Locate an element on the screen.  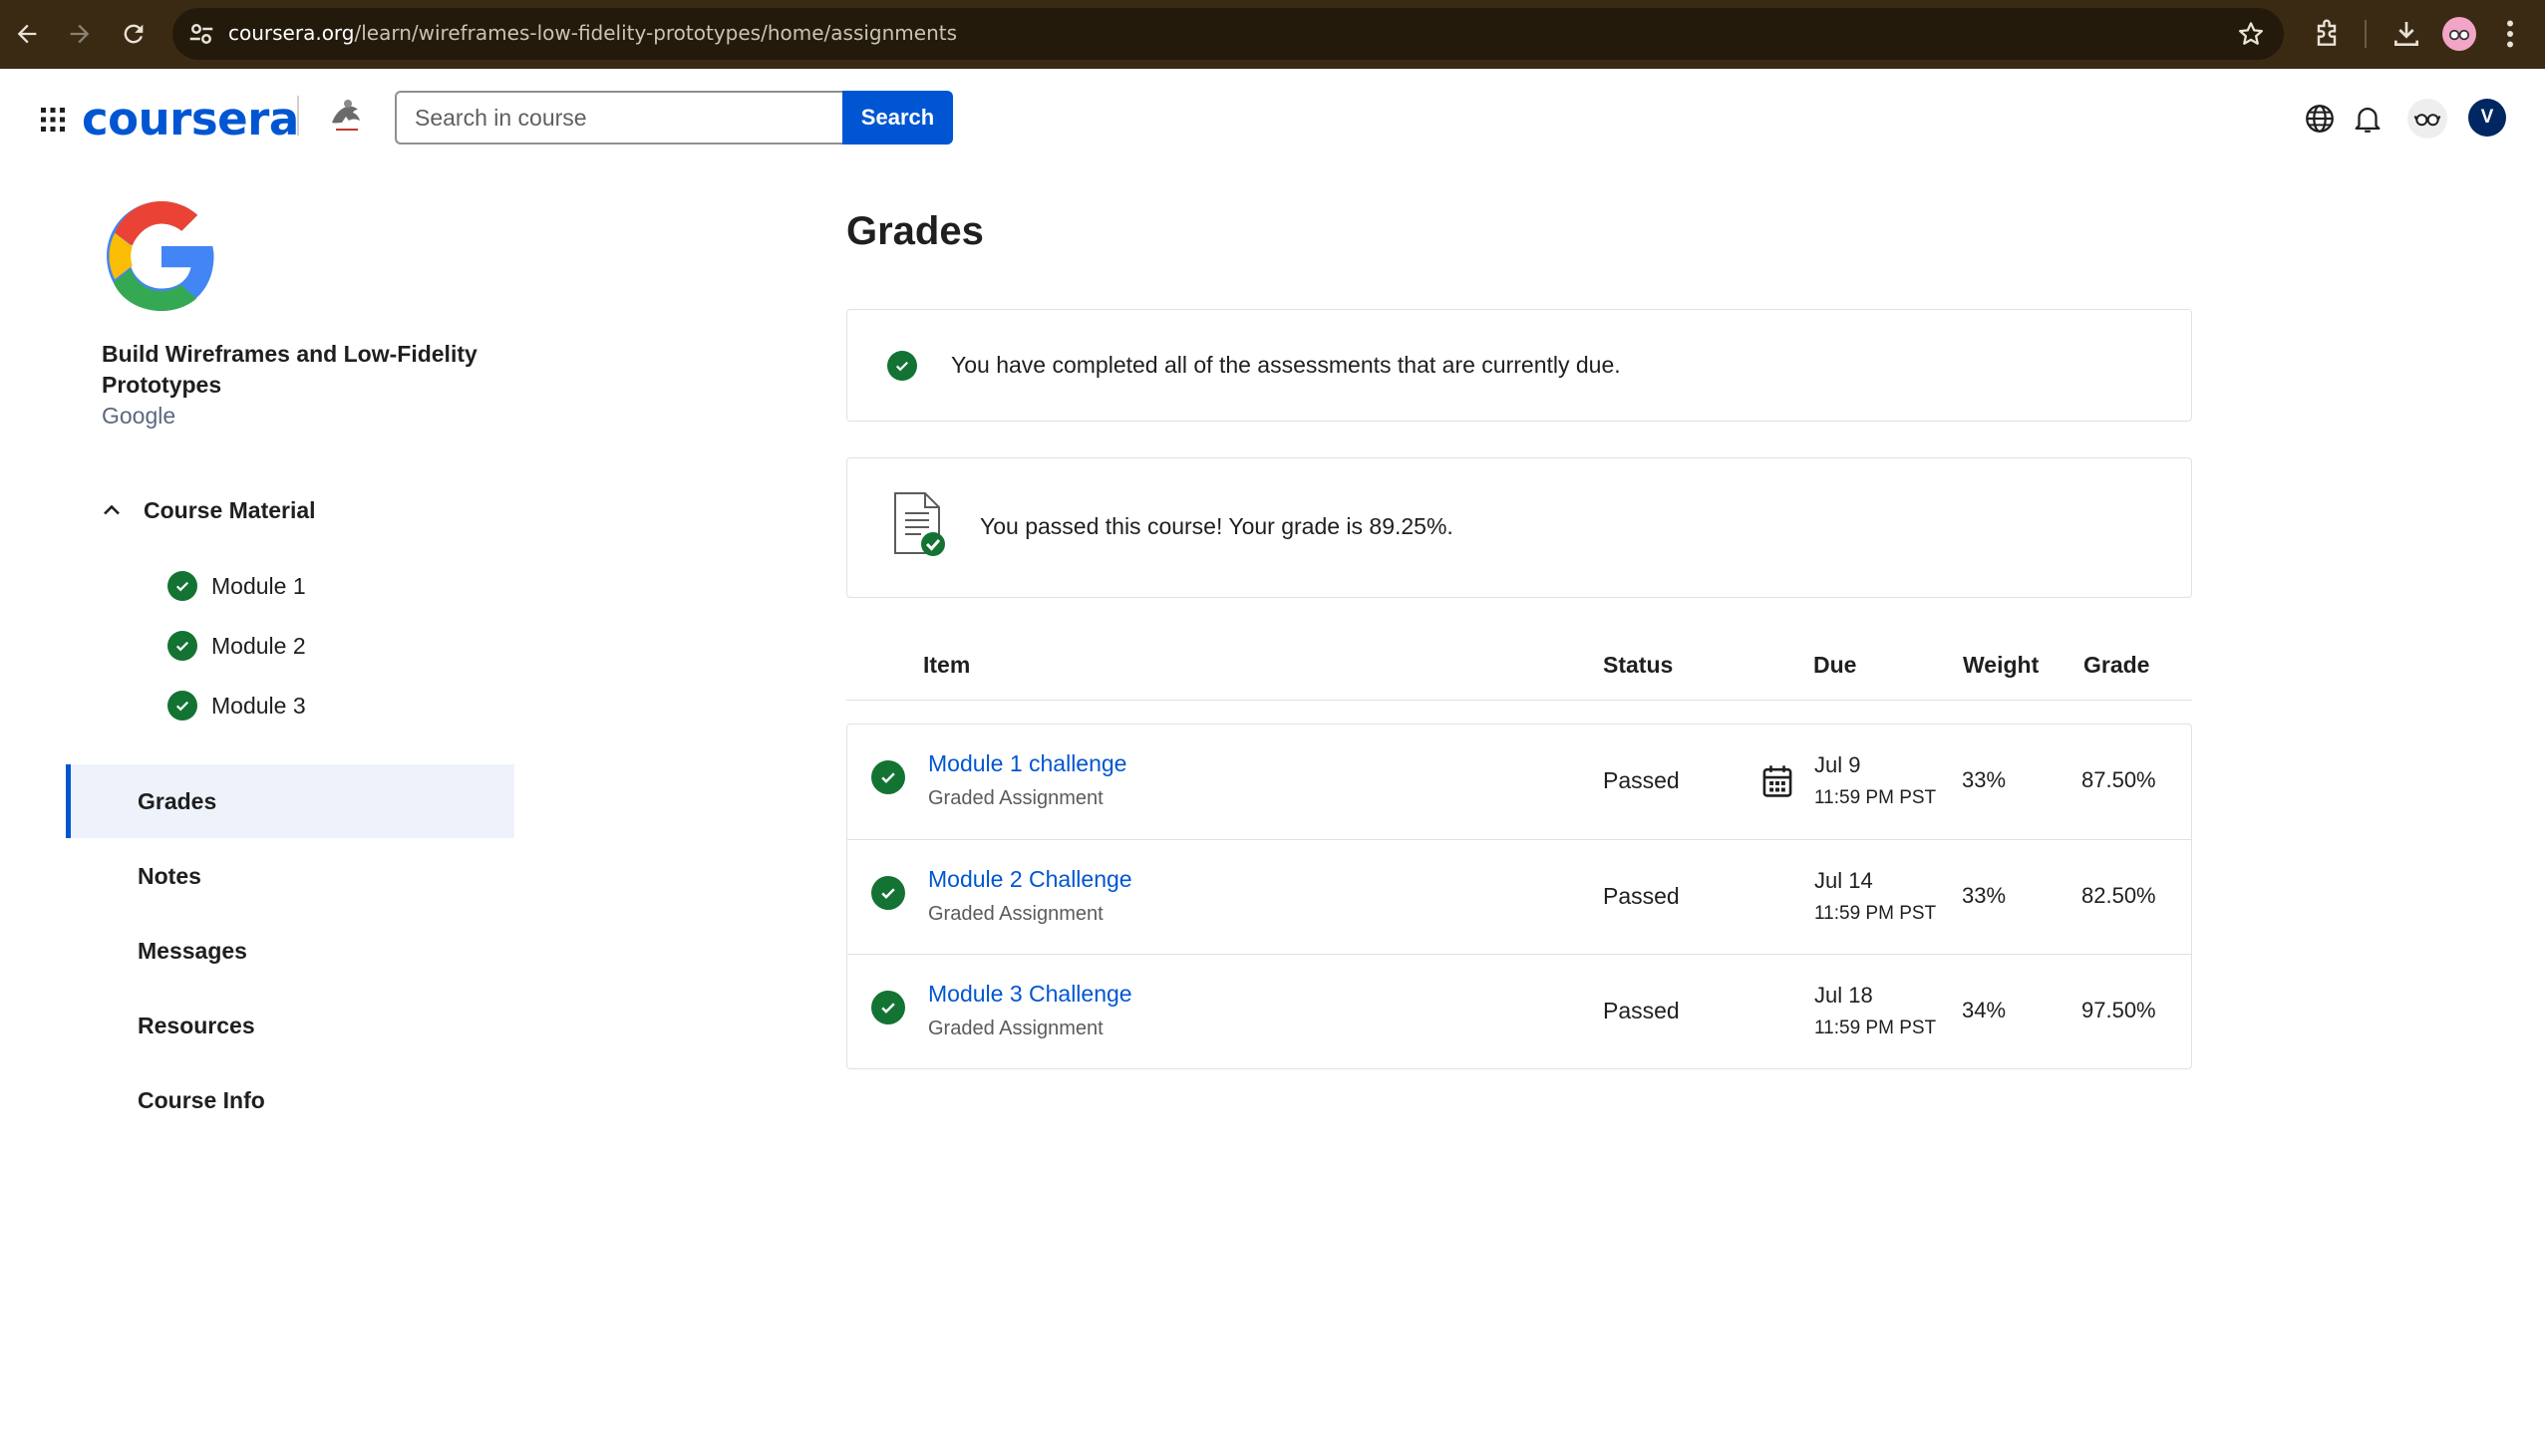
chevron-up-icon is located at coordinates (112, 509).